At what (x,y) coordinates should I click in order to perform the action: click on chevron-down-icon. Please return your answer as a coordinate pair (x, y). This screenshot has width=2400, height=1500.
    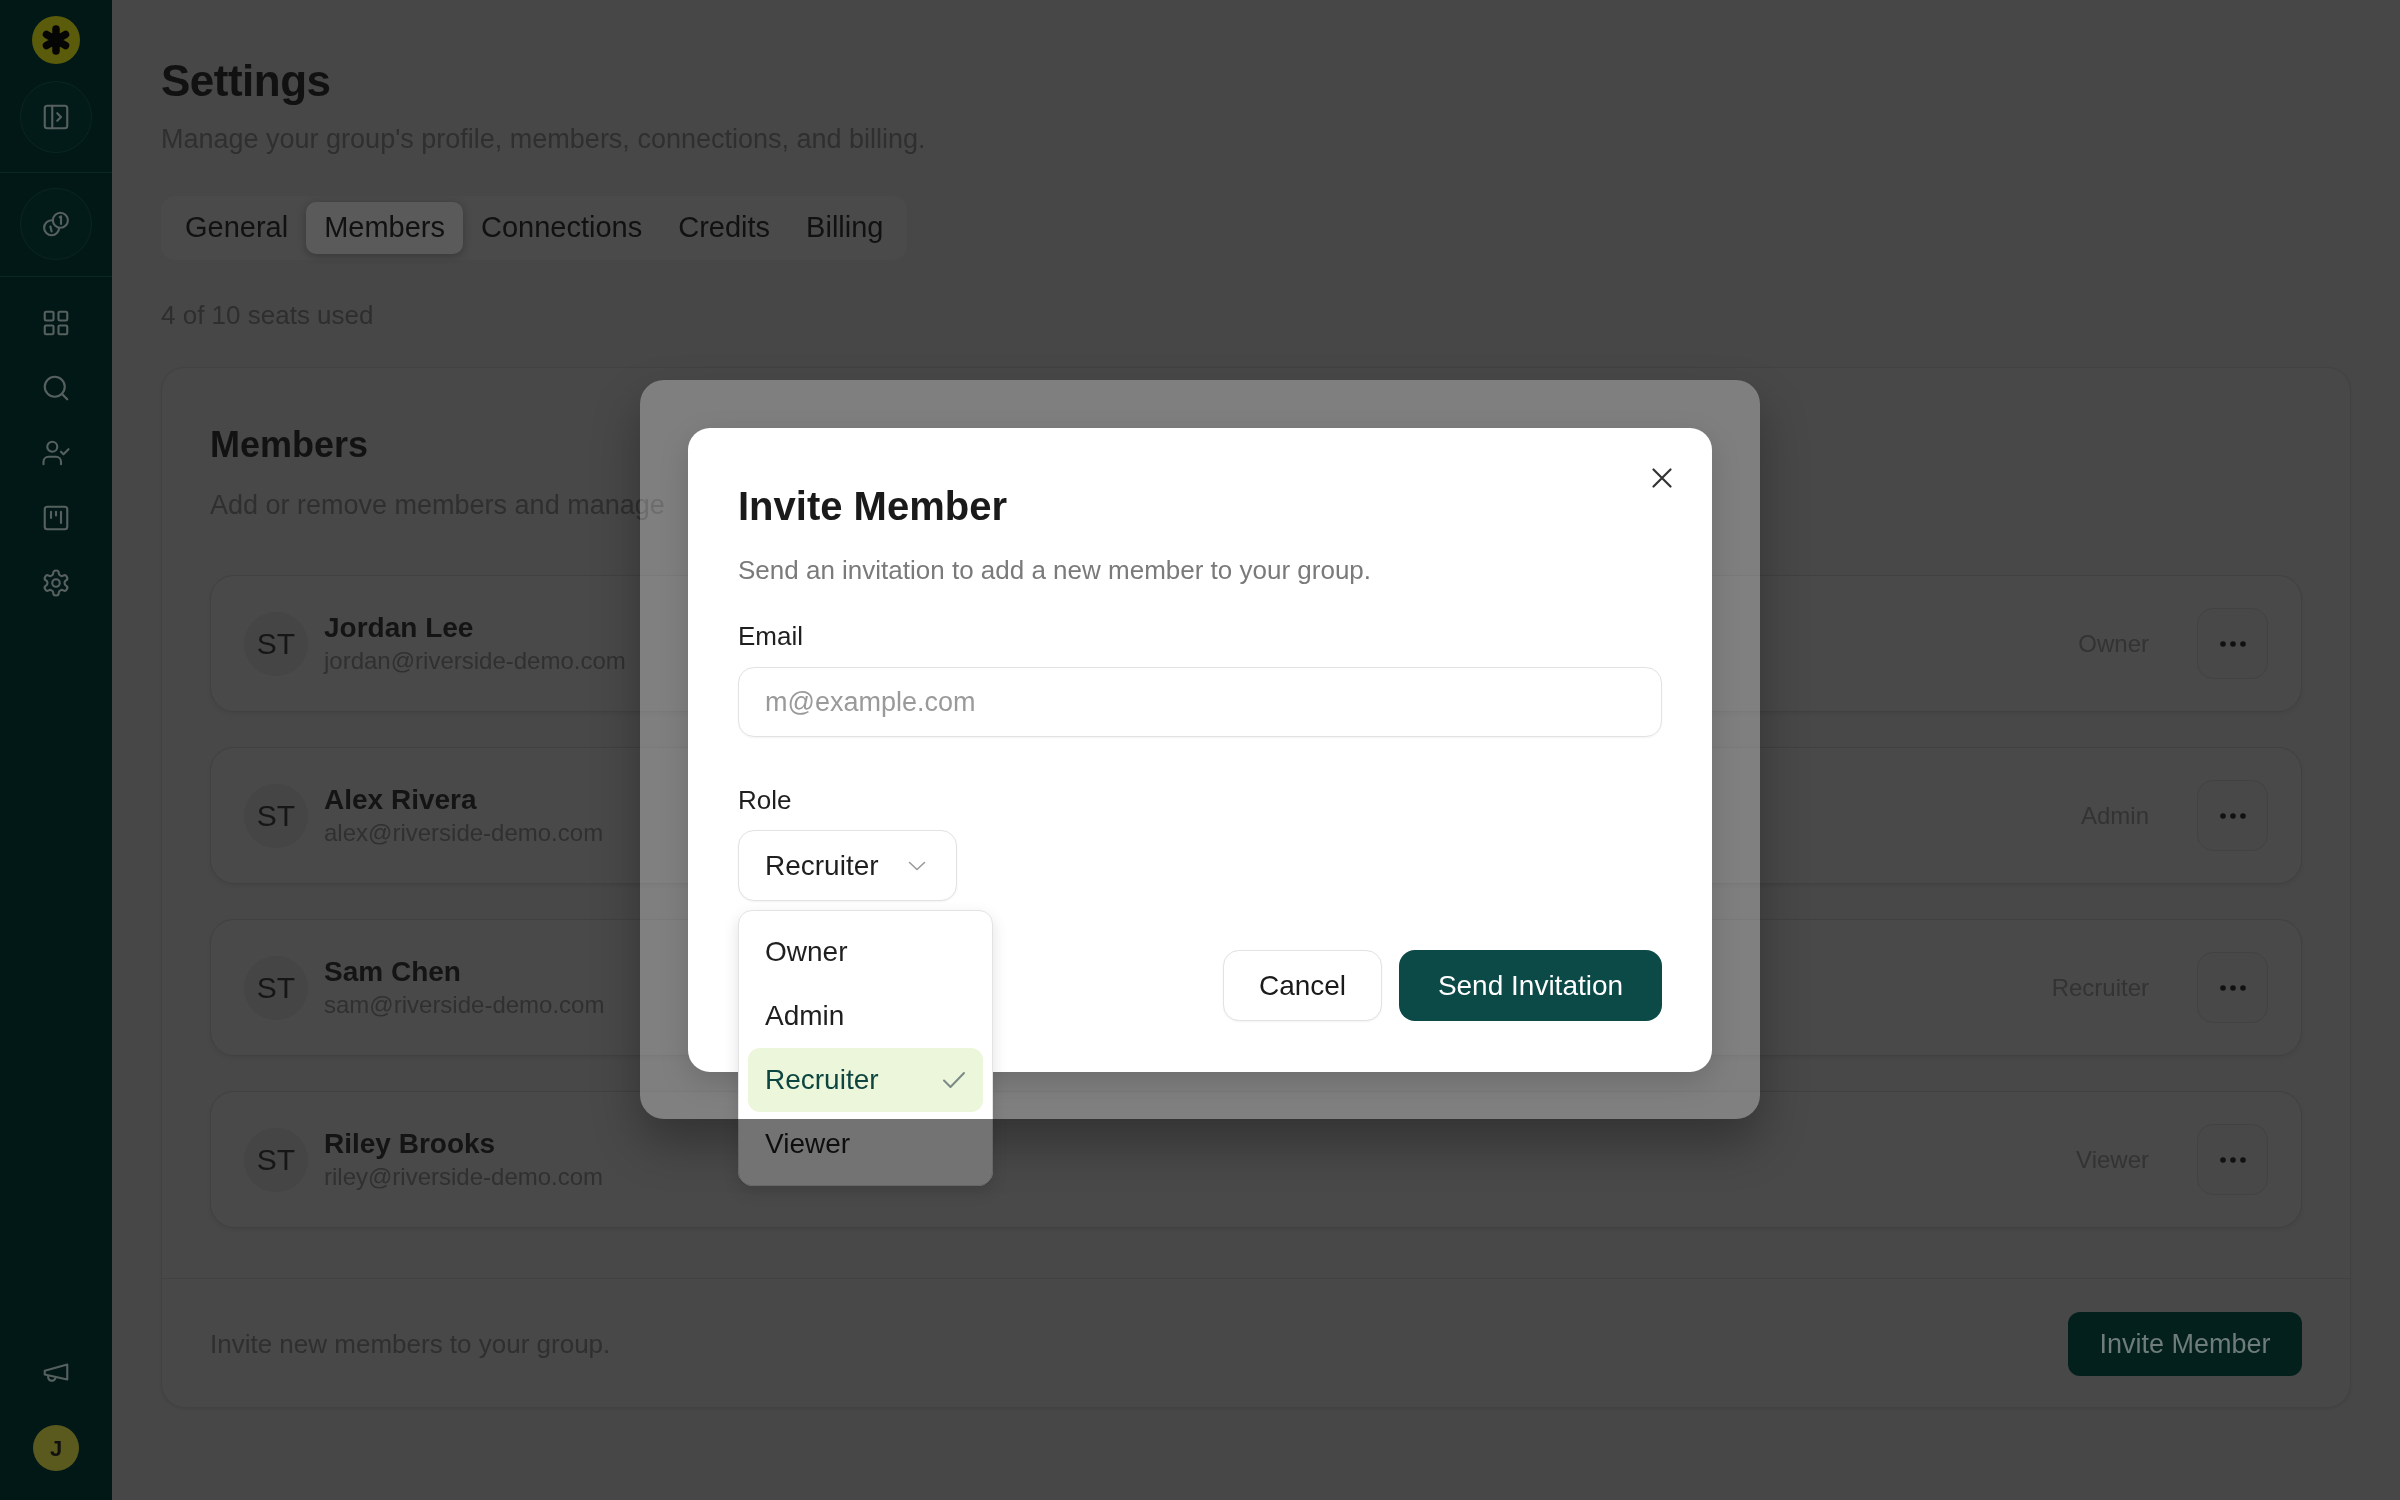
    Looking at the image, I should click on (917, 865).